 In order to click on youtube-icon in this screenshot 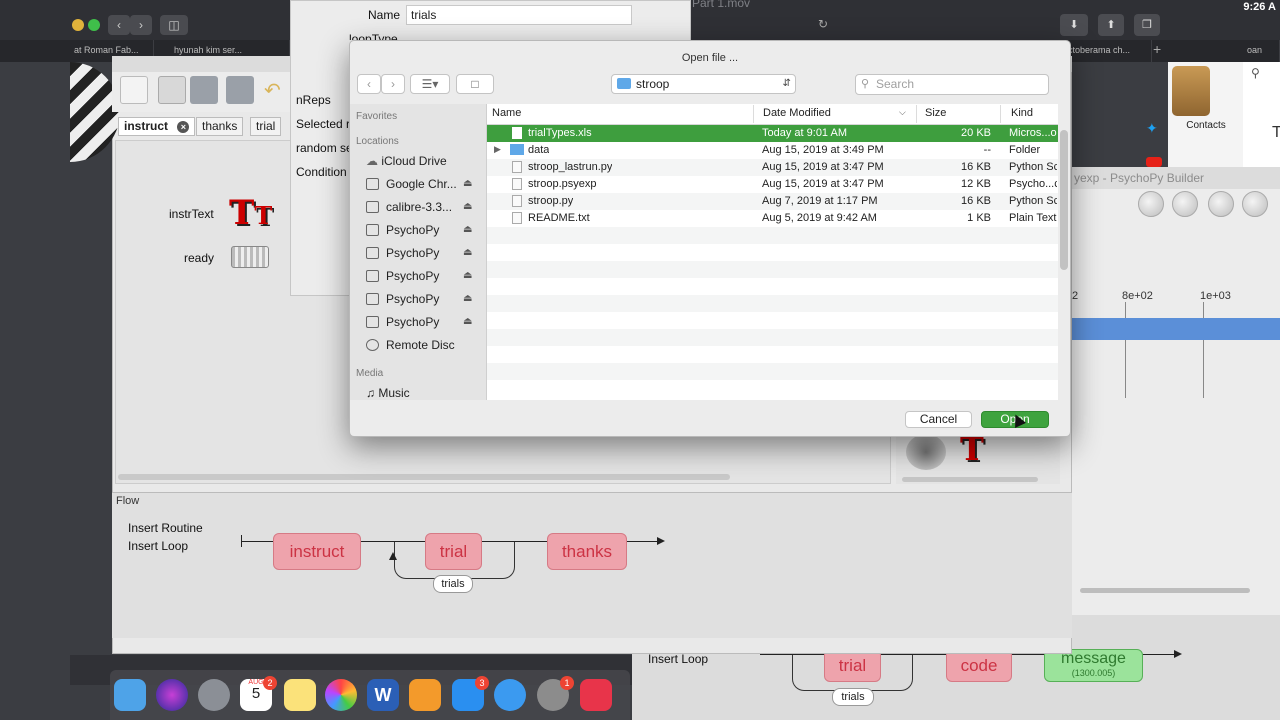, I will do `click(1154, 162)`.